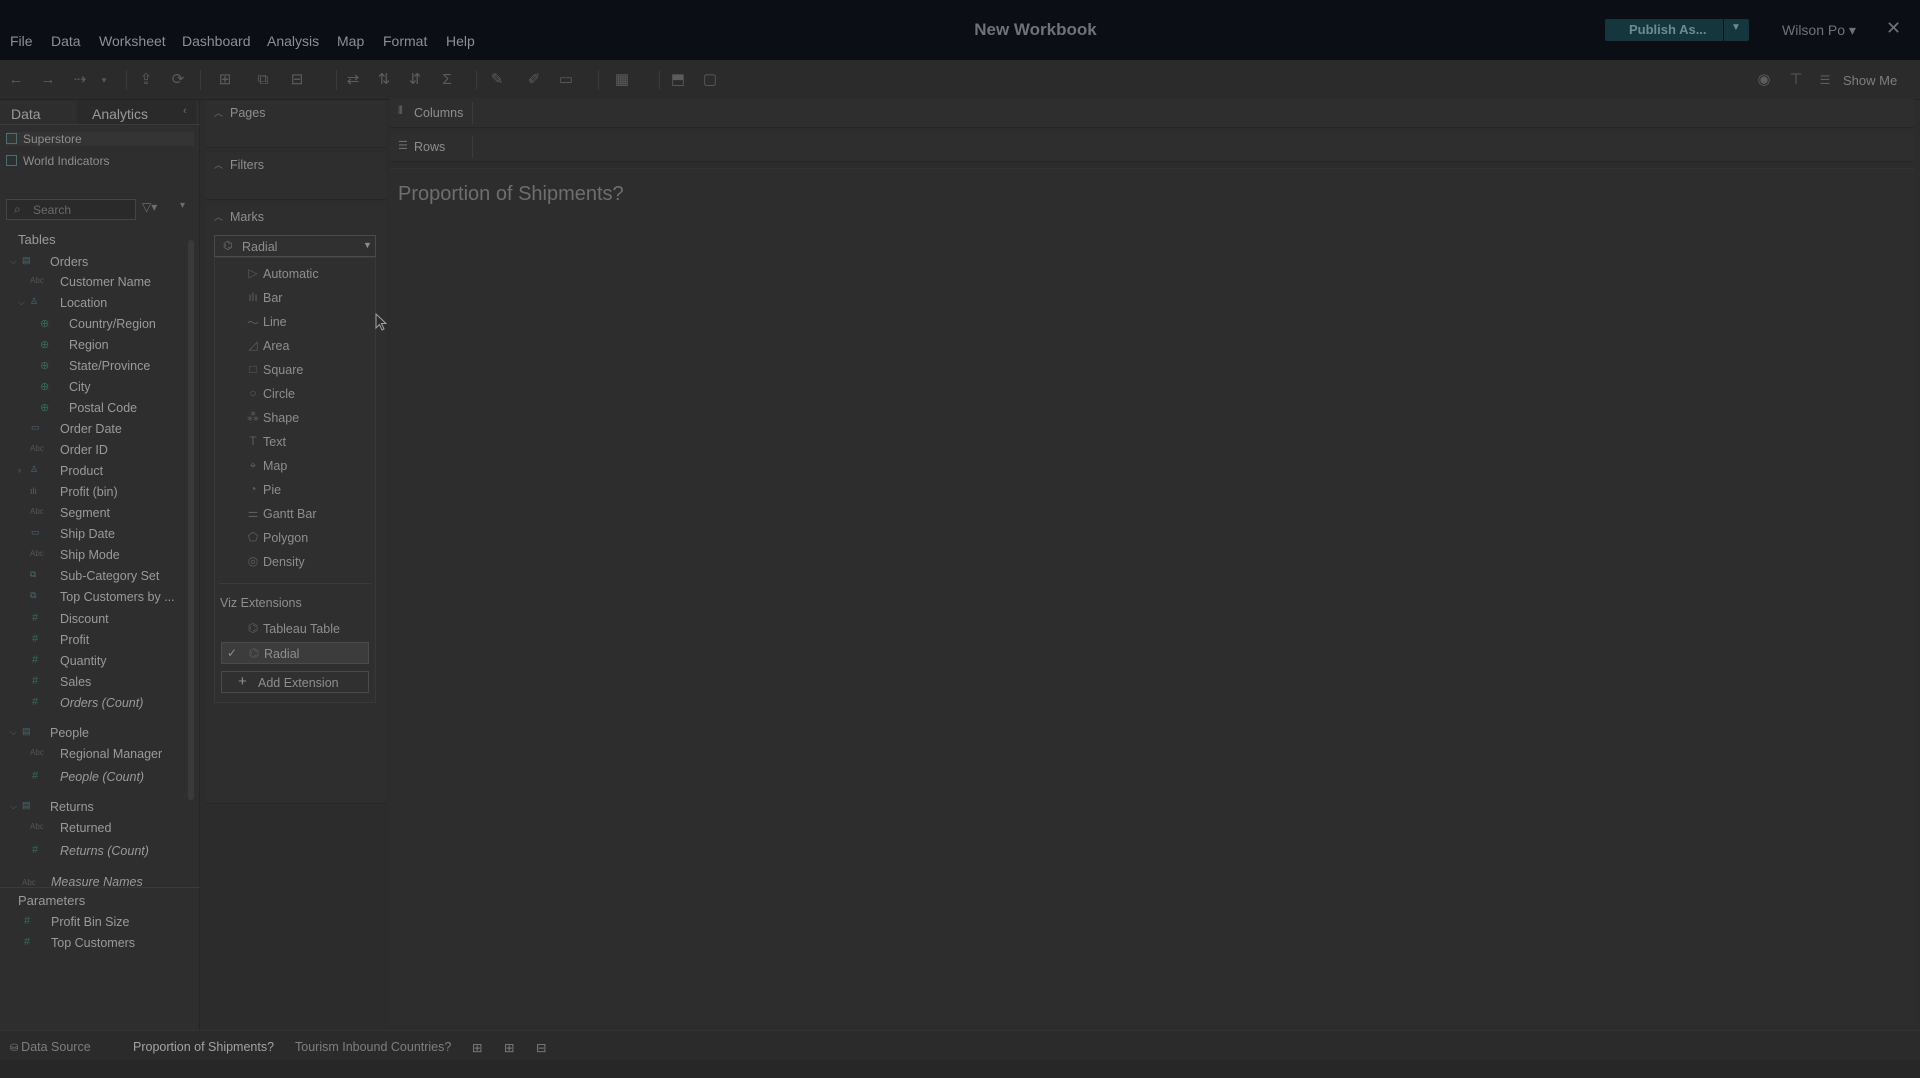 This screenshot has width=1920, height=1078. I want to click on menu-dashboard: Dashboard, so click(216, 41).